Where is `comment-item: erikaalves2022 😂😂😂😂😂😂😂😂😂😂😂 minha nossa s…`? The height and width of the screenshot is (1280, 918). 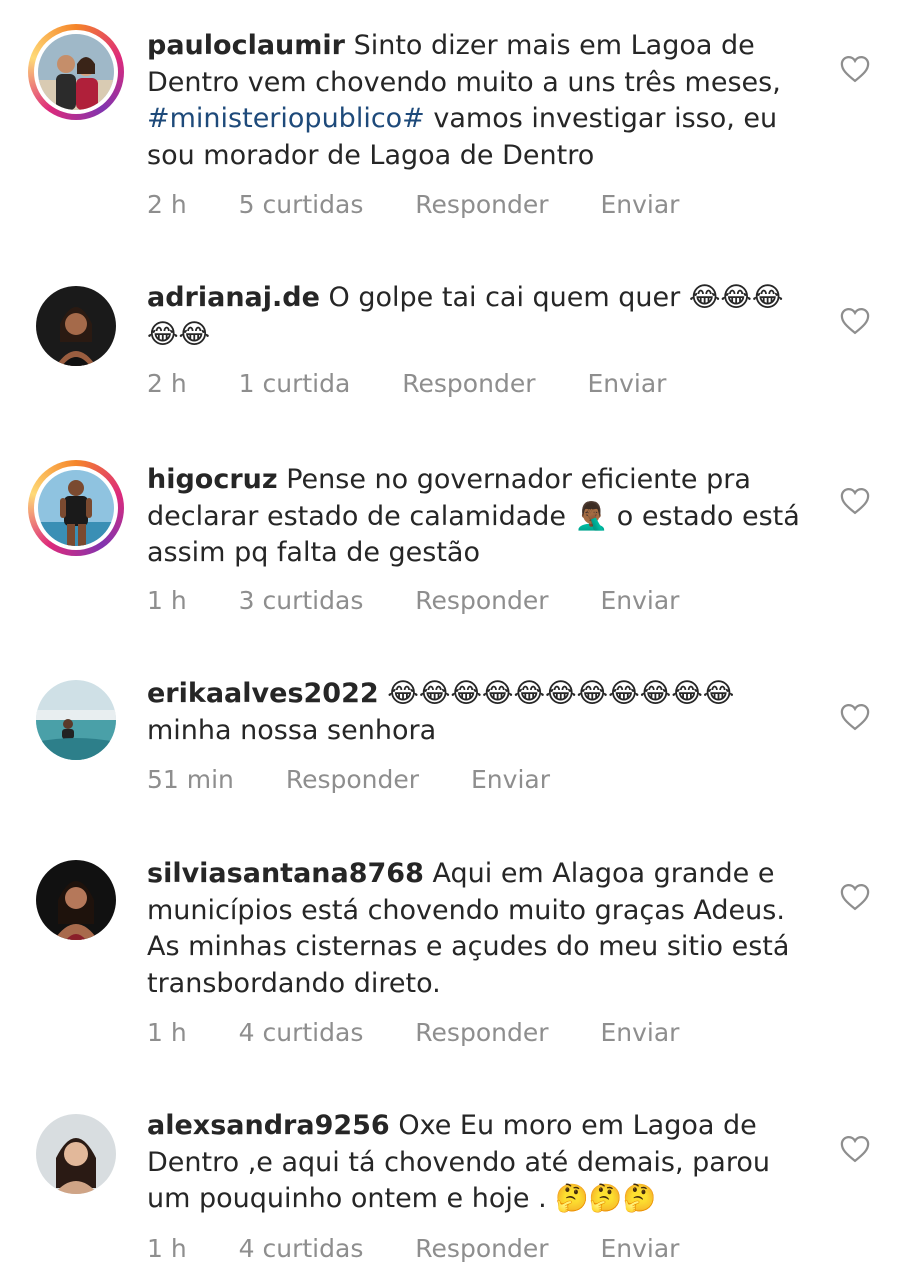 comment-item: erikaalves2022 😂😂😂😂😂😂😂😂😂😂😂 minha nossa s… is located at coordinates (459, 755).